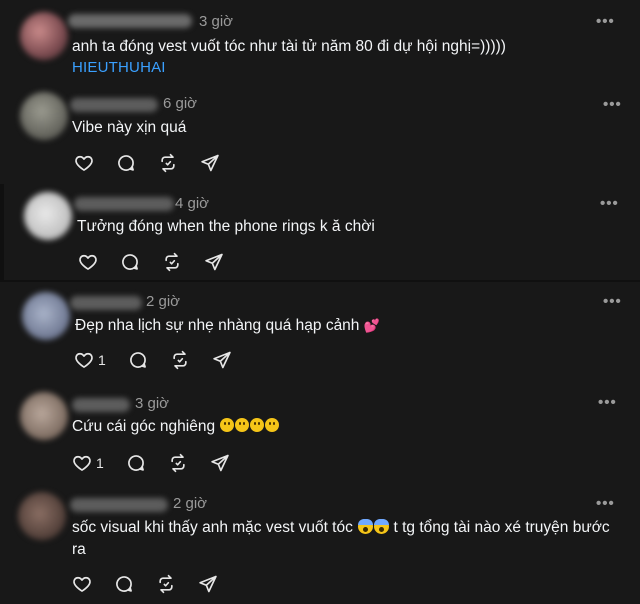 The width and height of the screenshot is (640, 604). Describe the element at coordinates (226, 226) in the screenshot. I see `post-text: Tưởng đóng when the phone rings k ă chời` at that location.